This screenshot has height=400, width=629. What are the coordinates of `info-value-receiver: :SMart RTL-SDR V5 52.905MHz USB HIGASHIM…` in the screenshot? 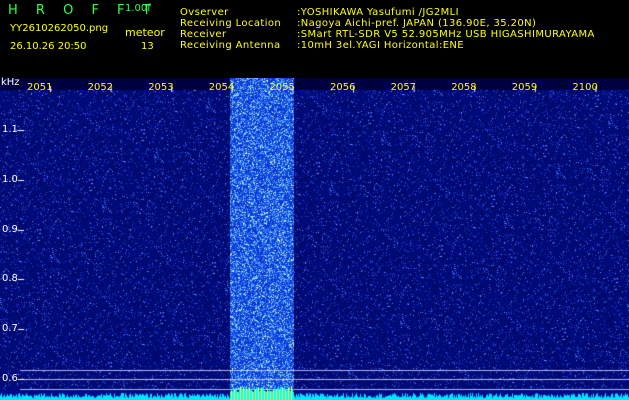 It's located at (446, 34).